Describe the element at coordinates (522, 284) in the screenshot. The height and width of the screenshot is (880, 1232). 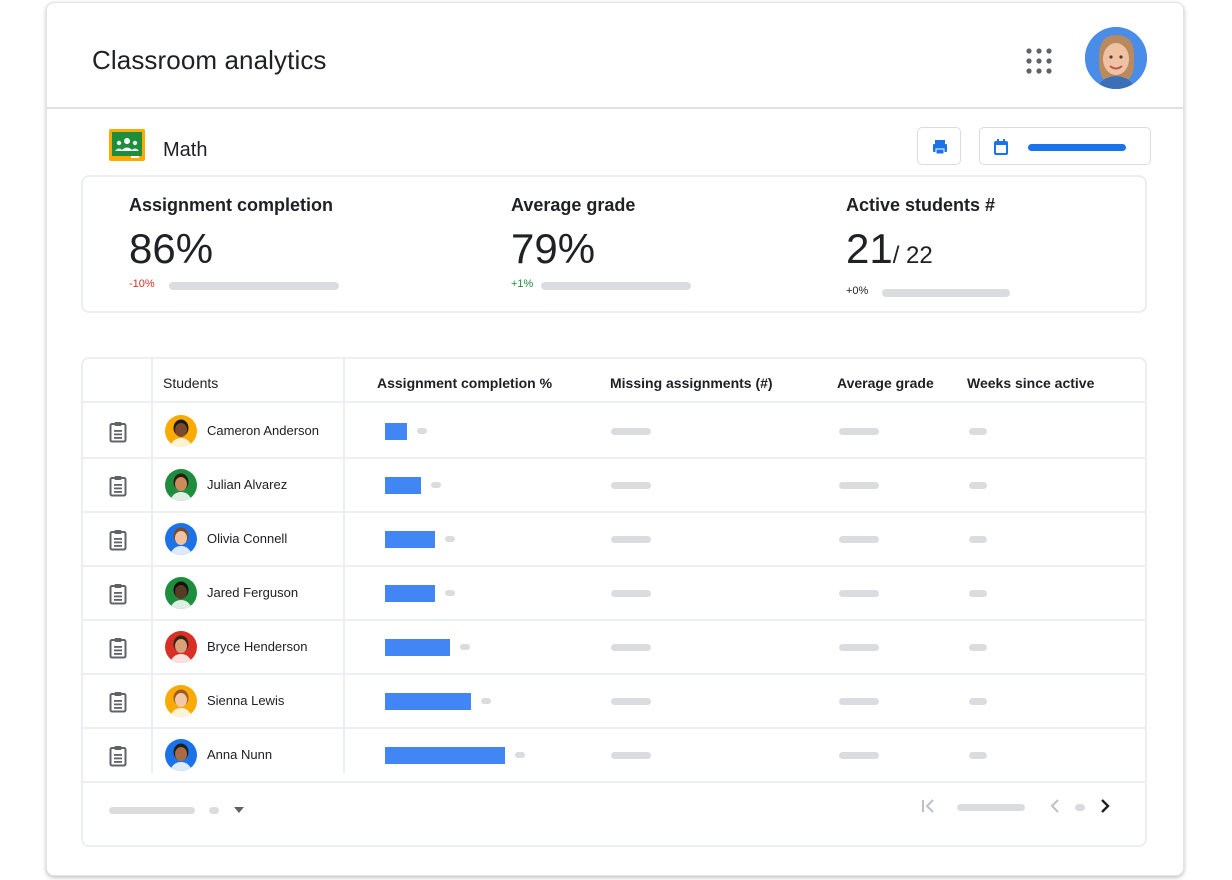
I see `stat-delta: +1%` at that location.